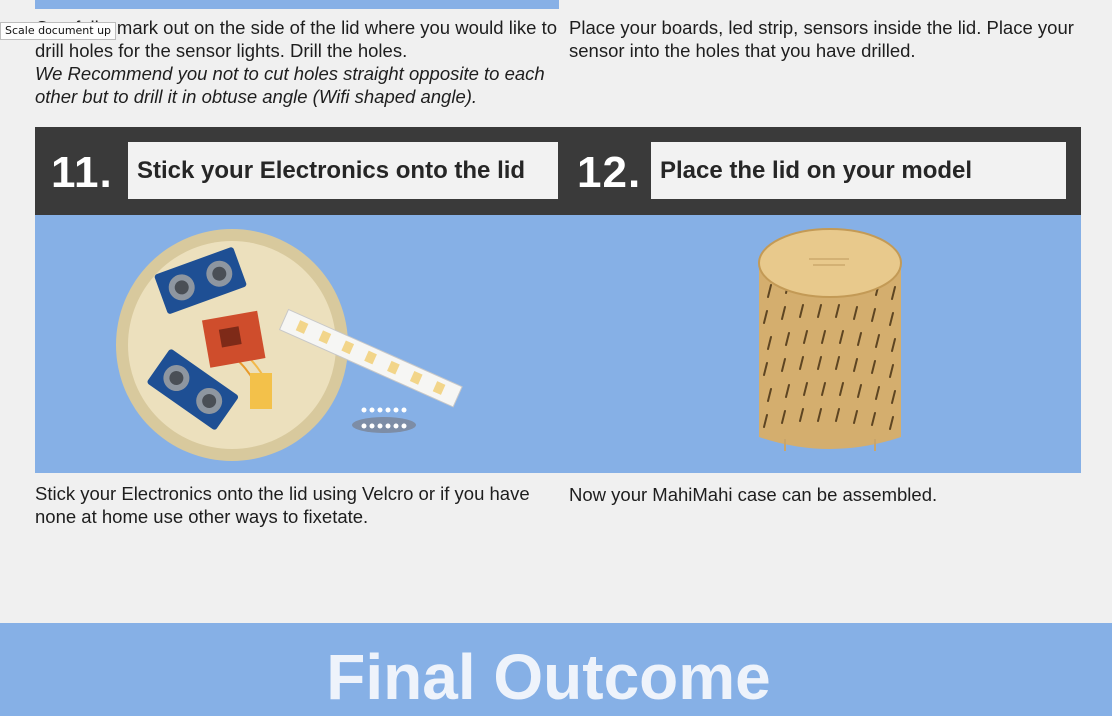 This screenshot has width=1112, height=716. I want to click on wooden-cylinder-model-illustration, so click(830, 339).